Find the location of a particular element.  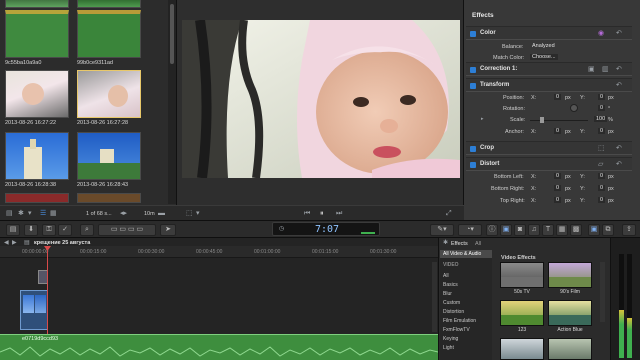

music-icon: ♫ is located at coordinates (534, 230).